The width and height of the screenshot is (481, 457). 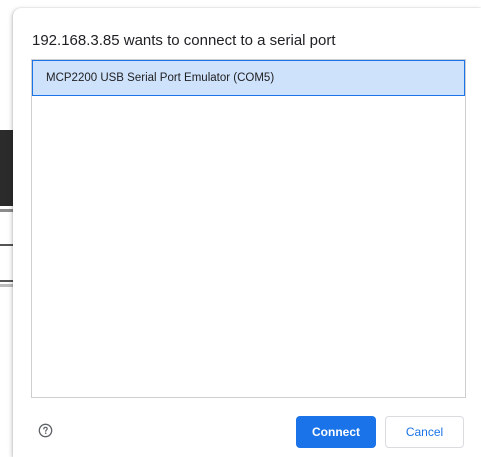 I want to click on cancel-button: Cancel, so click(x=424, y=432).